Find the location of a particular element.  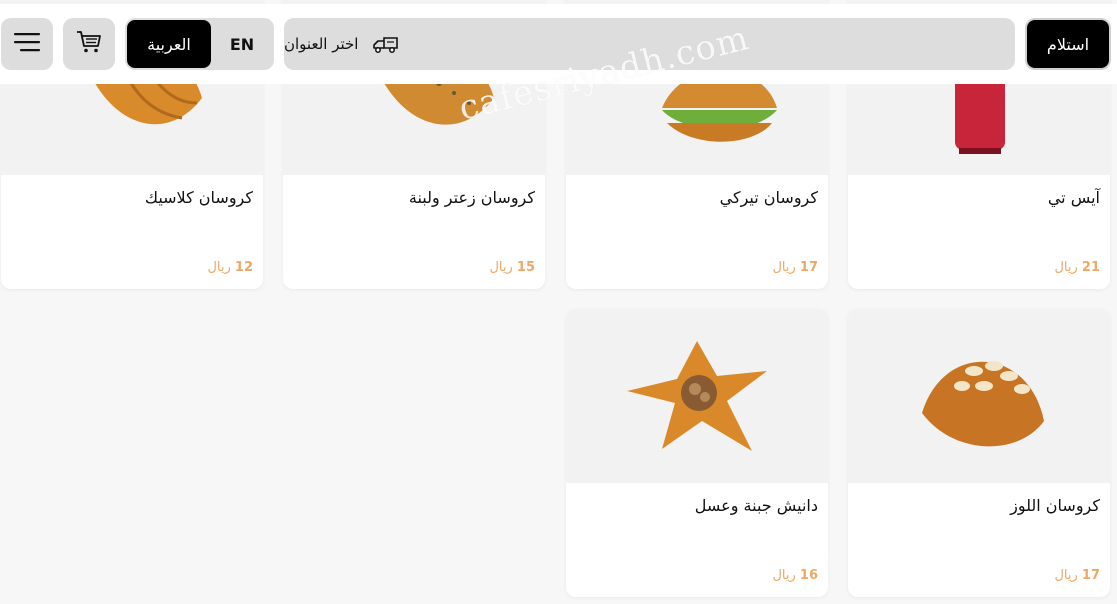

delivery-truck-icon is located at coordinates (385, 44).